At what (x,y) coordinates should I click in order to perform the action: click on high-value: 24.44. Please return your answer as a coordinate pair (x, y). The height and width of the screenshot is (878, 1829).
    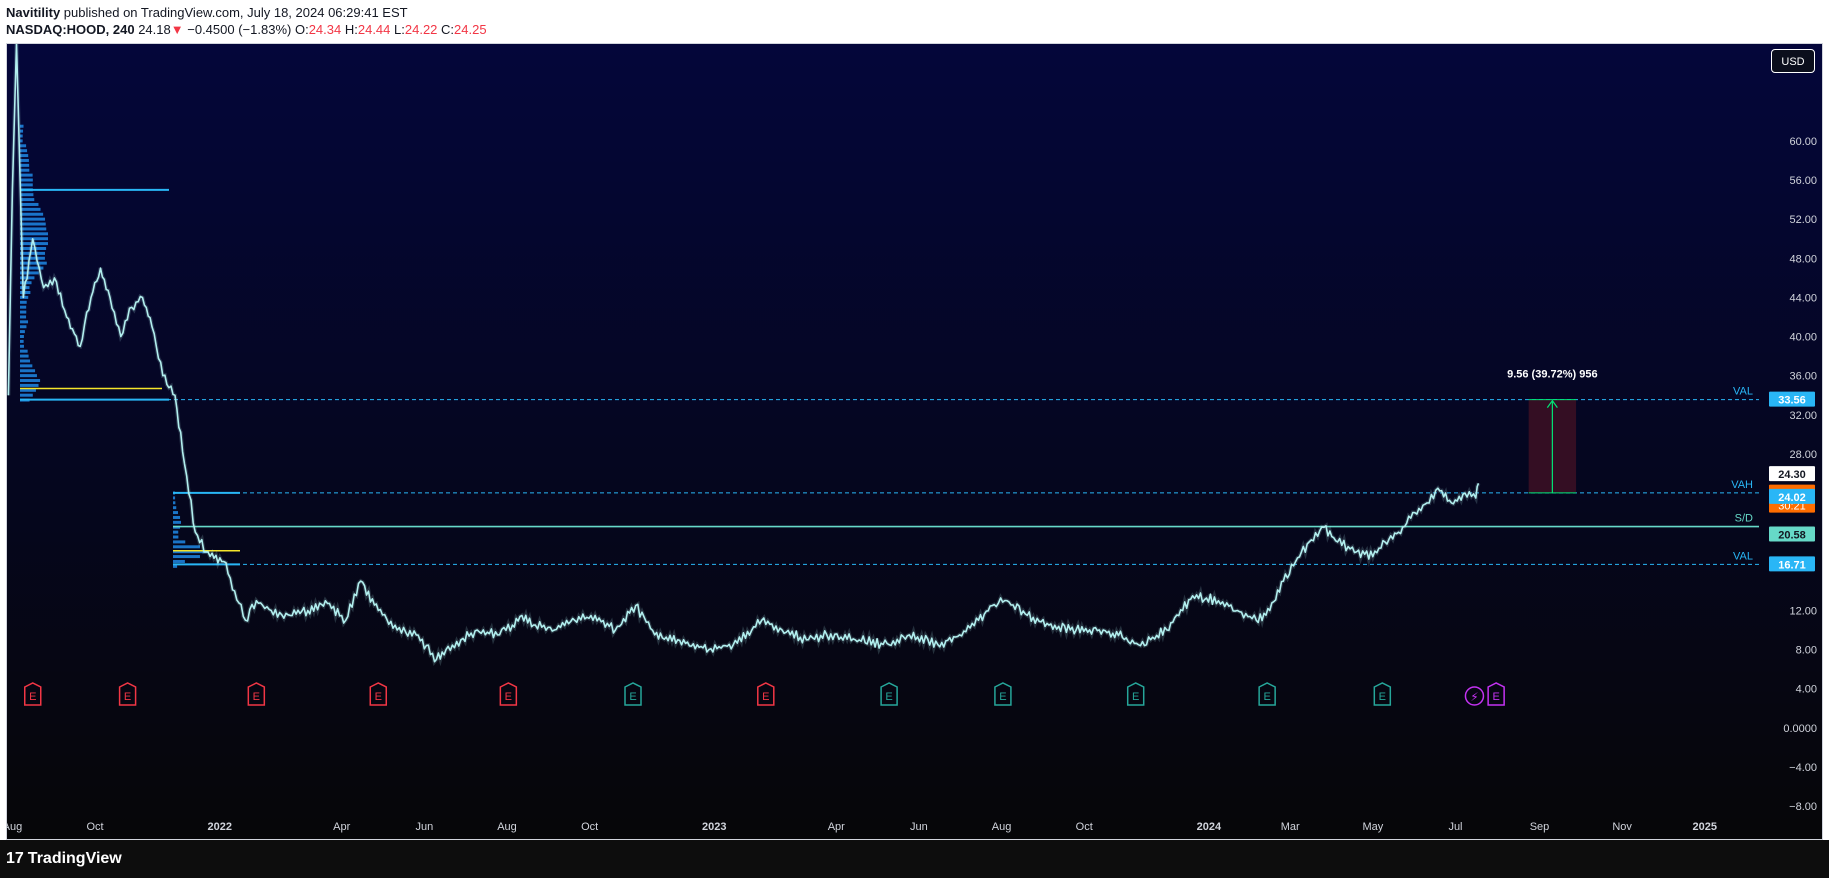
    Looking at the image, I should click on (374, 29).